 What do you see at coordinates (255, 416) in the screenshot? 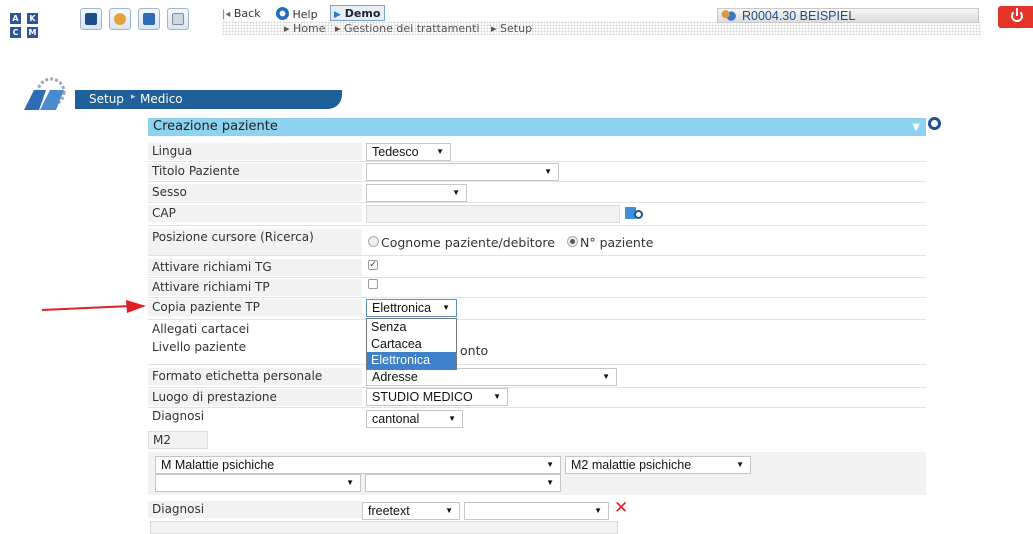
I see `label-diagnosi: Diagnosi` at bounding box center [255, 416].